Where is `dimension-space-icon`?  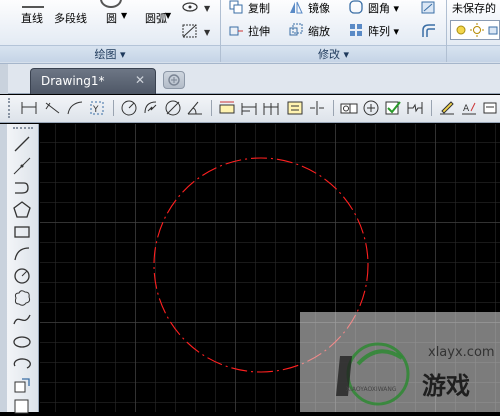 dimension-space-icon is located at coordinates (295, 108).